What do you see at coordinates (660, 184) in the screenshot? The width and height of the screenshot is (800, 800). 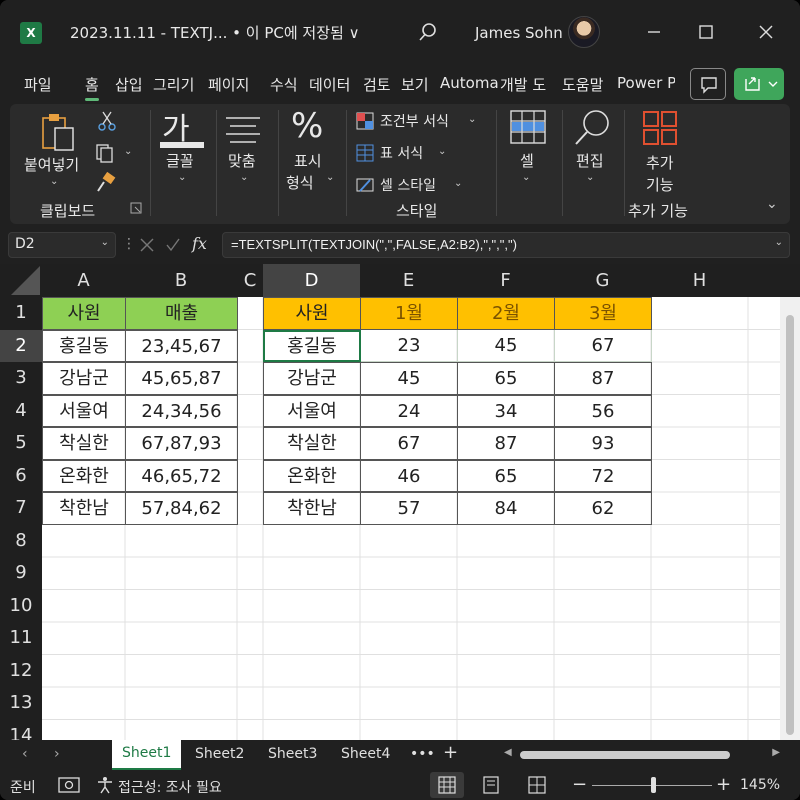 I see `add-ins-label-2: 기능` at bounding box center [660, 184].